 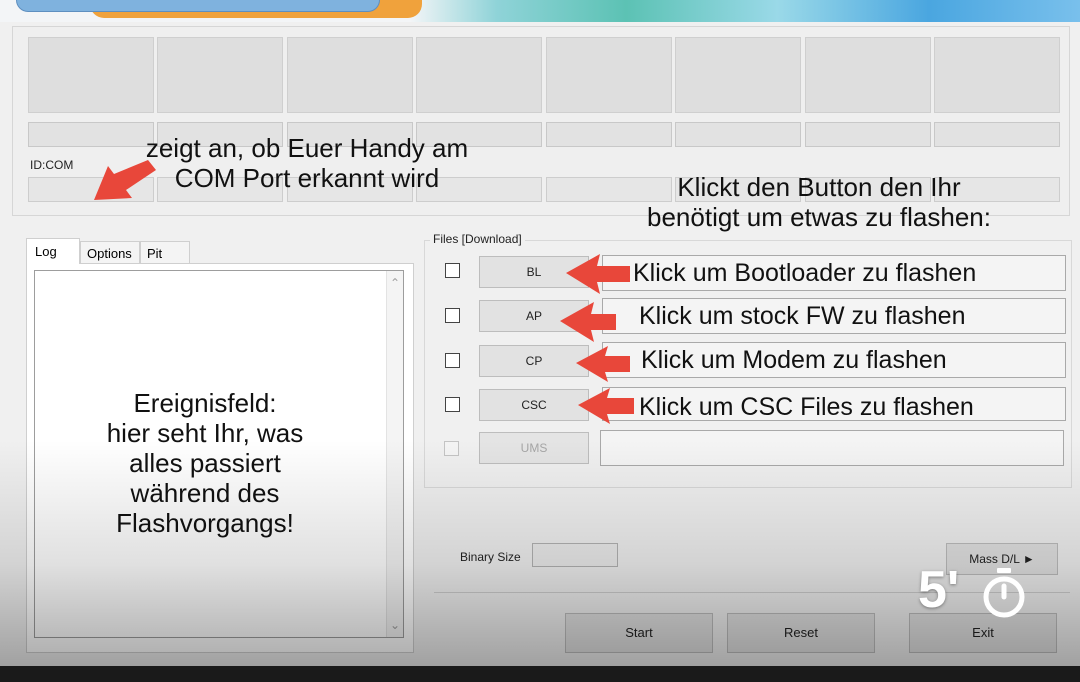 I want to click on bottom-strip, so click(x=540, y=674).